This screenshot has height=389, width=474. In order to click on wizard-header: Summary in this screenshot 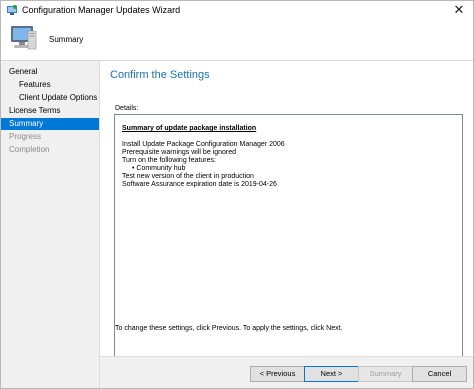, I will do `click(237, 41)`.